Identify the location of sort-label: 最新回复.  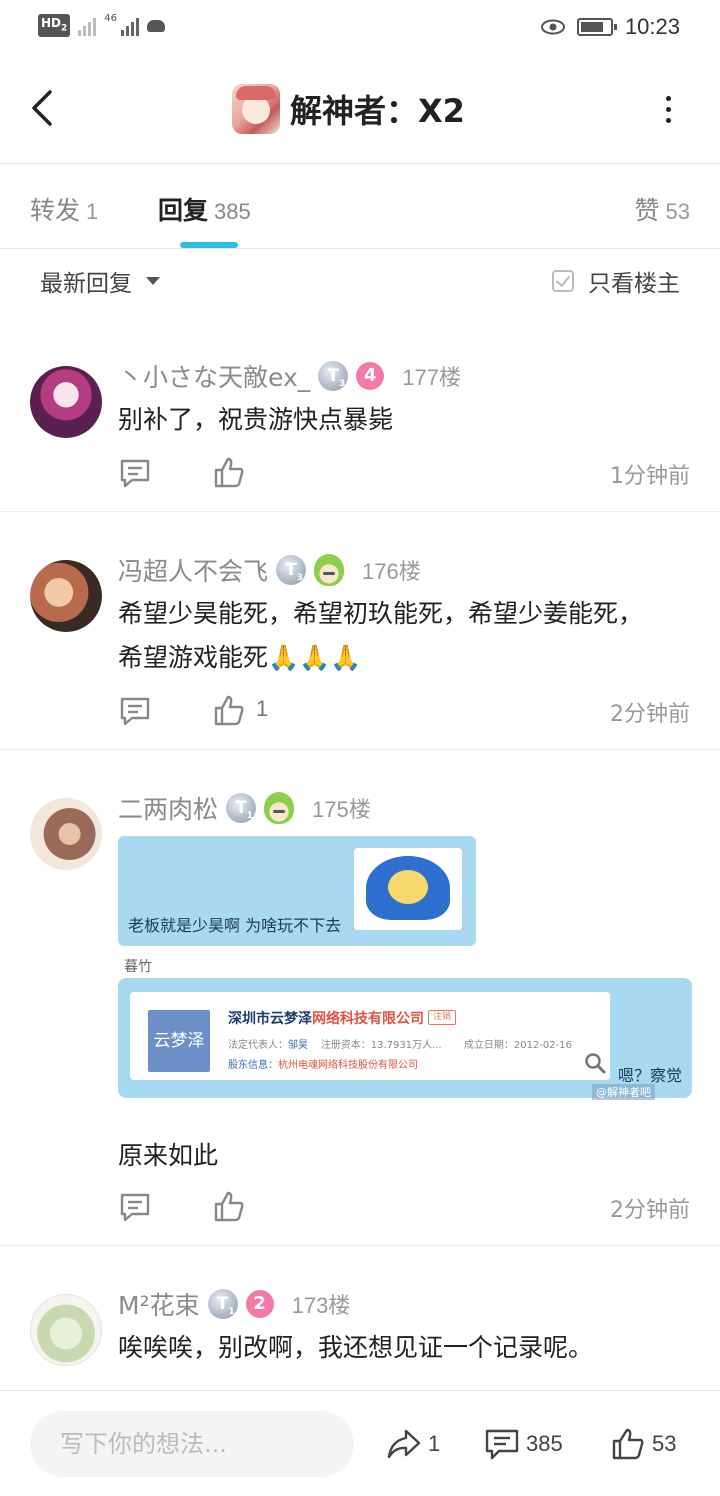
(86, 284).